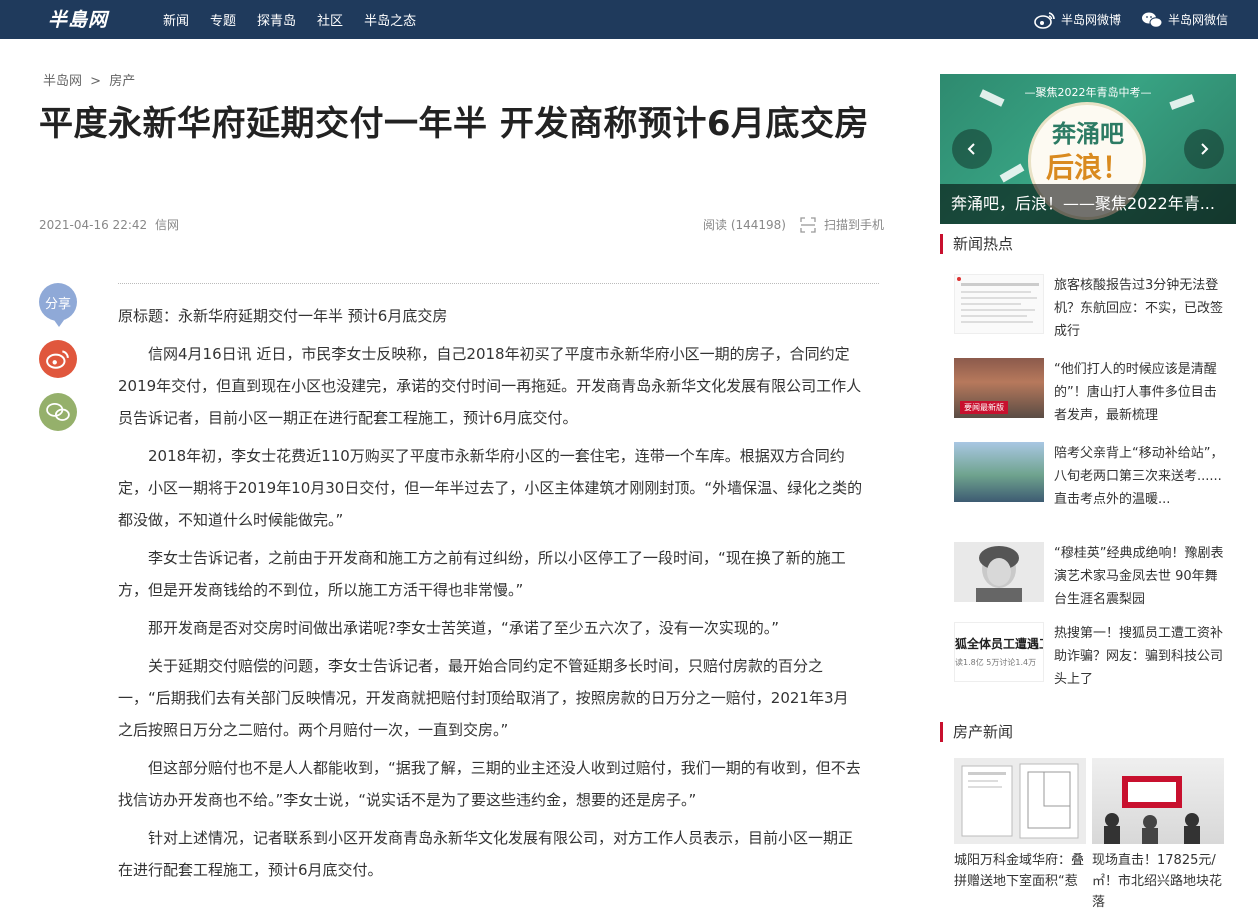 The width and height of the screenshot is (1258, 913). I want to click on slider-subtitle: —聚焦2022年青岛中考—, so click(1088, 92).